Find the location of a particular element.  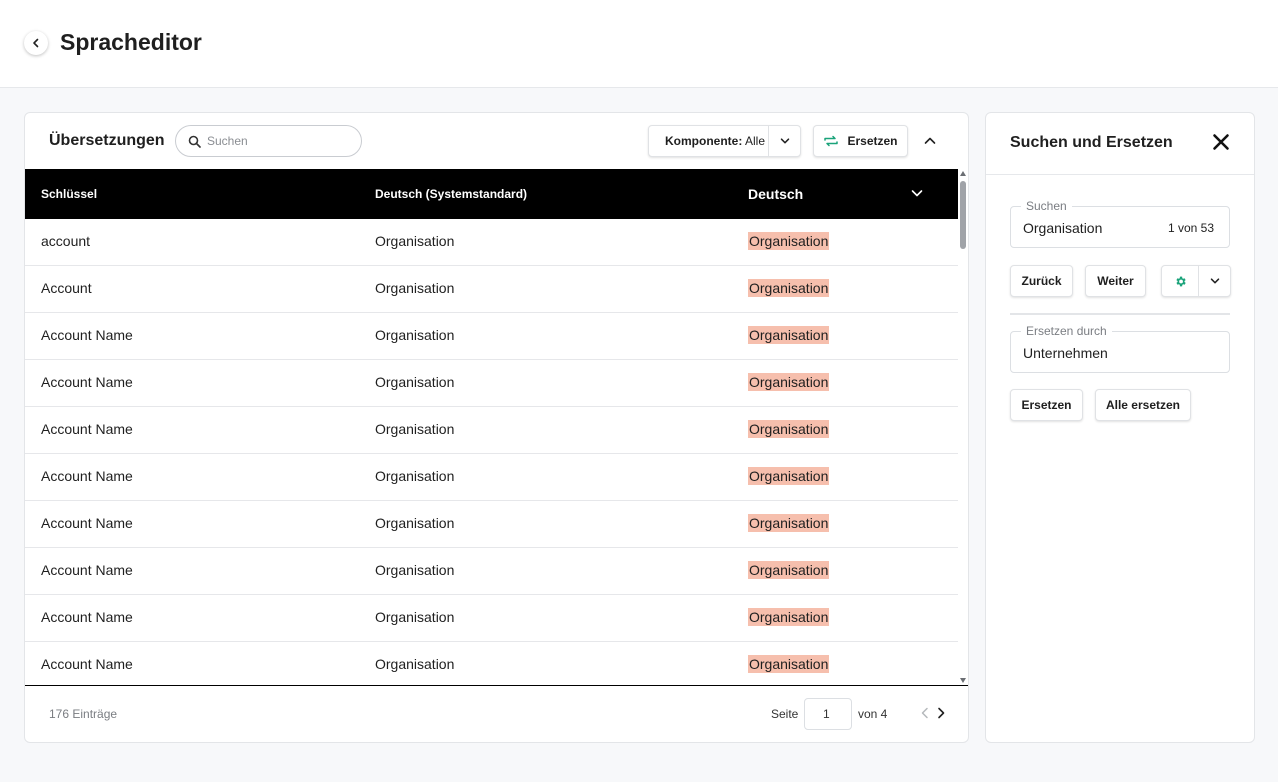

table-scrollbar is located at coordinates (963, 427).